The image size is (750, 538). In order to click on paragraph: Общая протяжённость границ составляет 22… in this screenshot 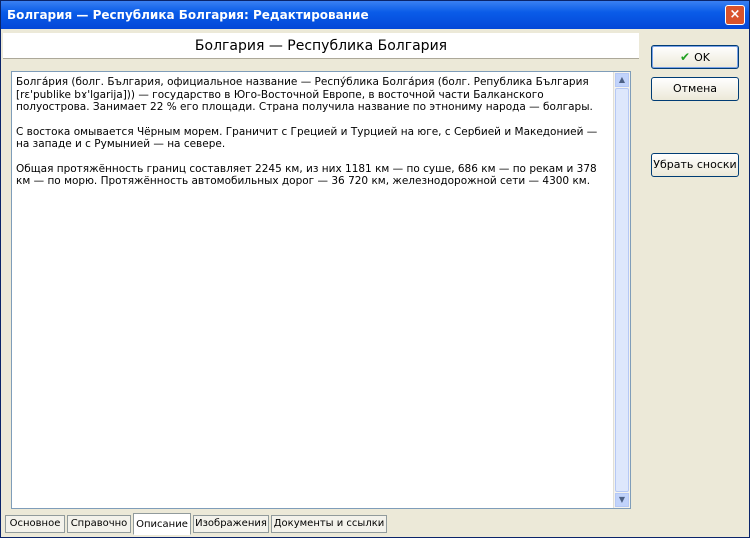, I will do `click(306, 175)`.